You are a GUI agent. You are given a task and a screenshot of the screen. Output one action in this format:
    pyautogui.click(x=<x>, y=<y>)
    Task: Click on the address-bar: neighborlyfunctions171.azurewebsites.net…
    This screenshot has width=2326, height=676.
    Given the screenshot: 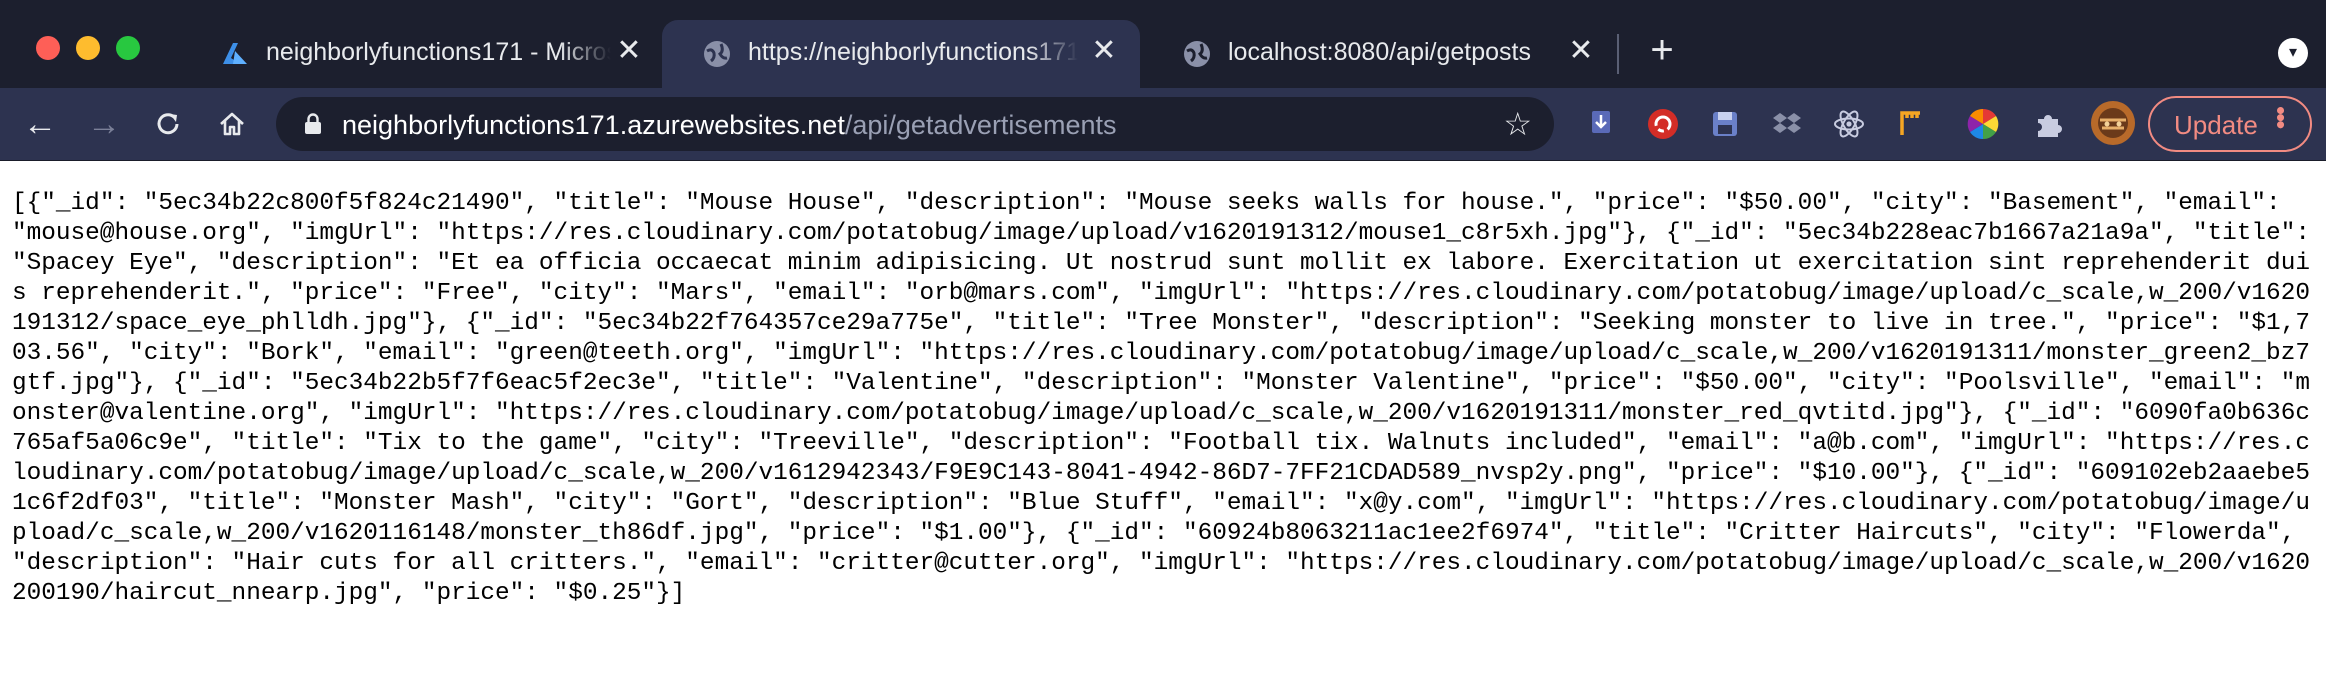 What is the action you would take?
    pyautogui.click(x=915, y=124)
    